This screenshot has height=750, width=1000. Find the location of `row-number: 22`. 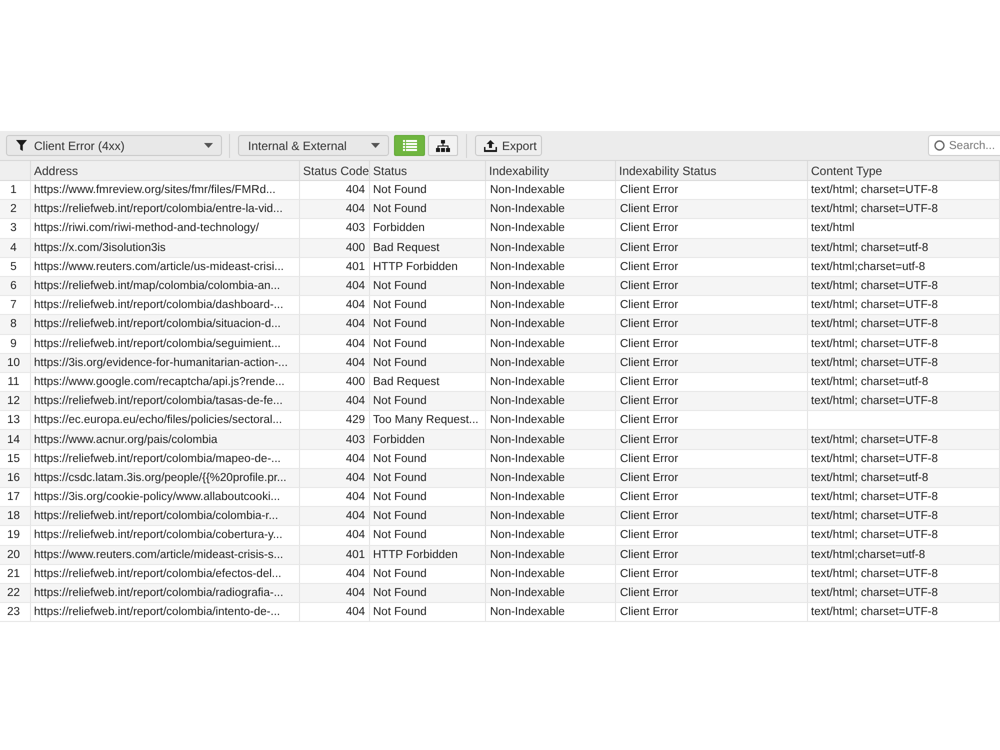

row-number: 22 is located at coordinates (15, 593).